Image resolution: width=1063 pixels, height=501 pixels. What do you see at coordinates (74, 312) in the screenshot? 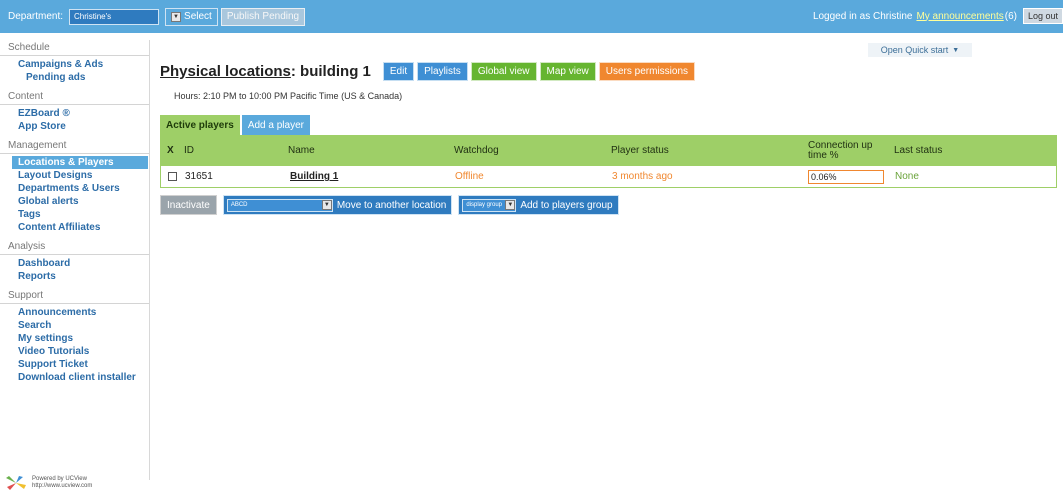
I see `sidebar-item-announcements: Announcements` at bounding box center [74, 312].